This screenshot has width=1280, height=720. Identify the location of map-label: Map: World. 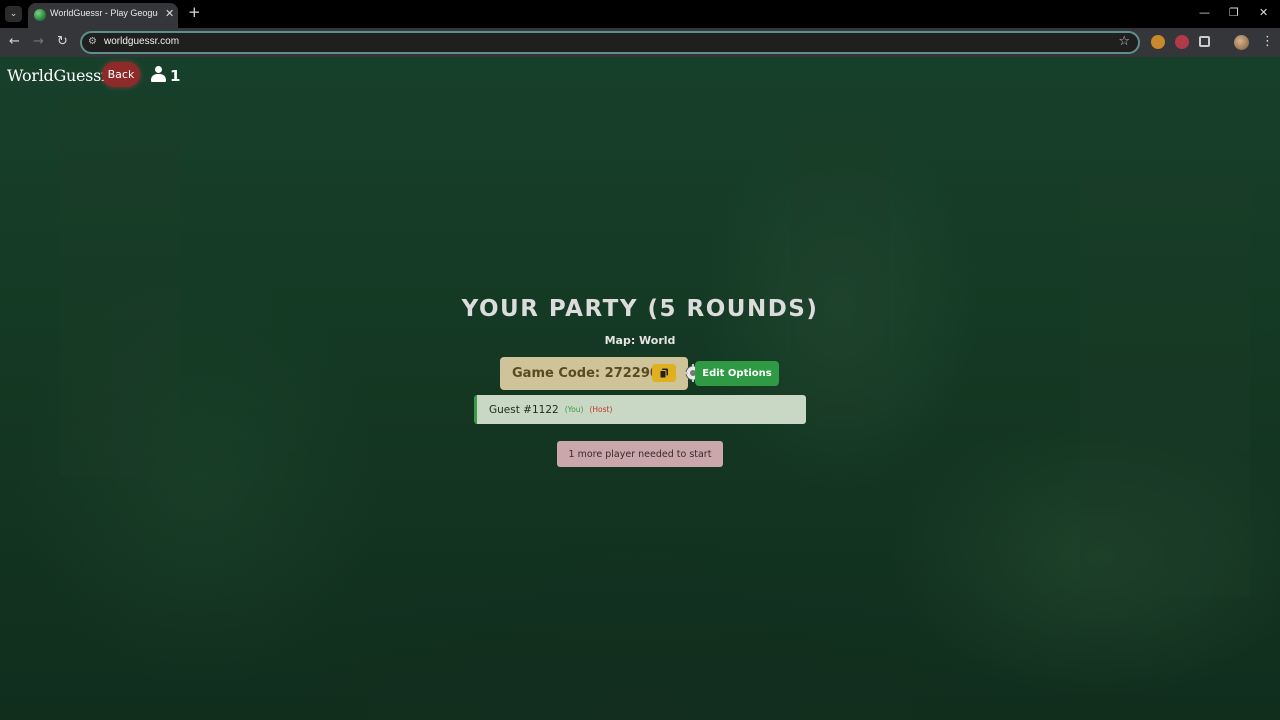
(640, 340).